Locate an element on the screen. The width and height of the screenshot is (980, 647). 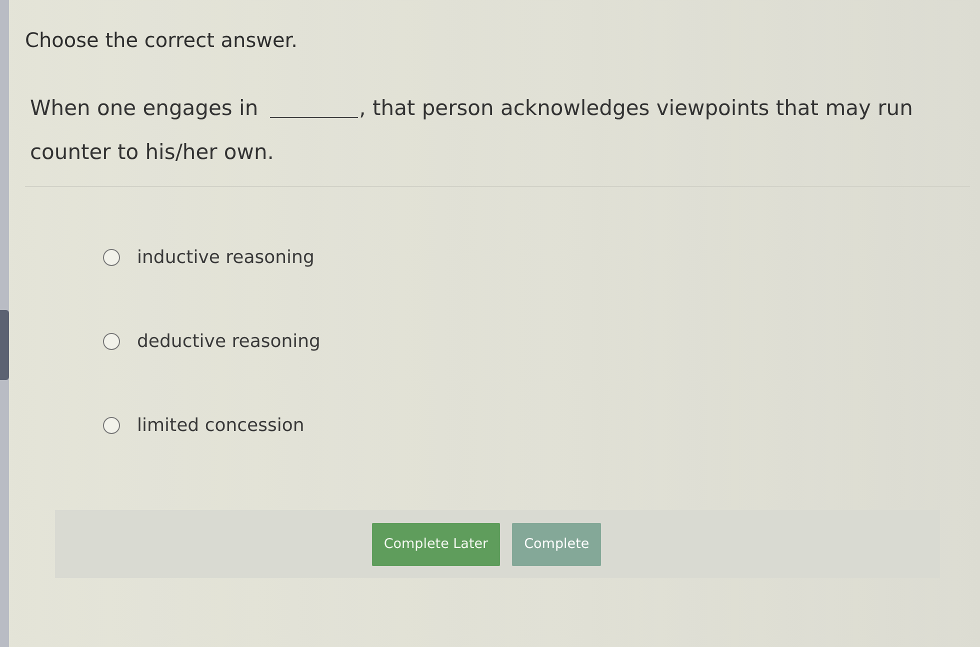
option-label: deductive reasoning is located at coordinates (228, 341).